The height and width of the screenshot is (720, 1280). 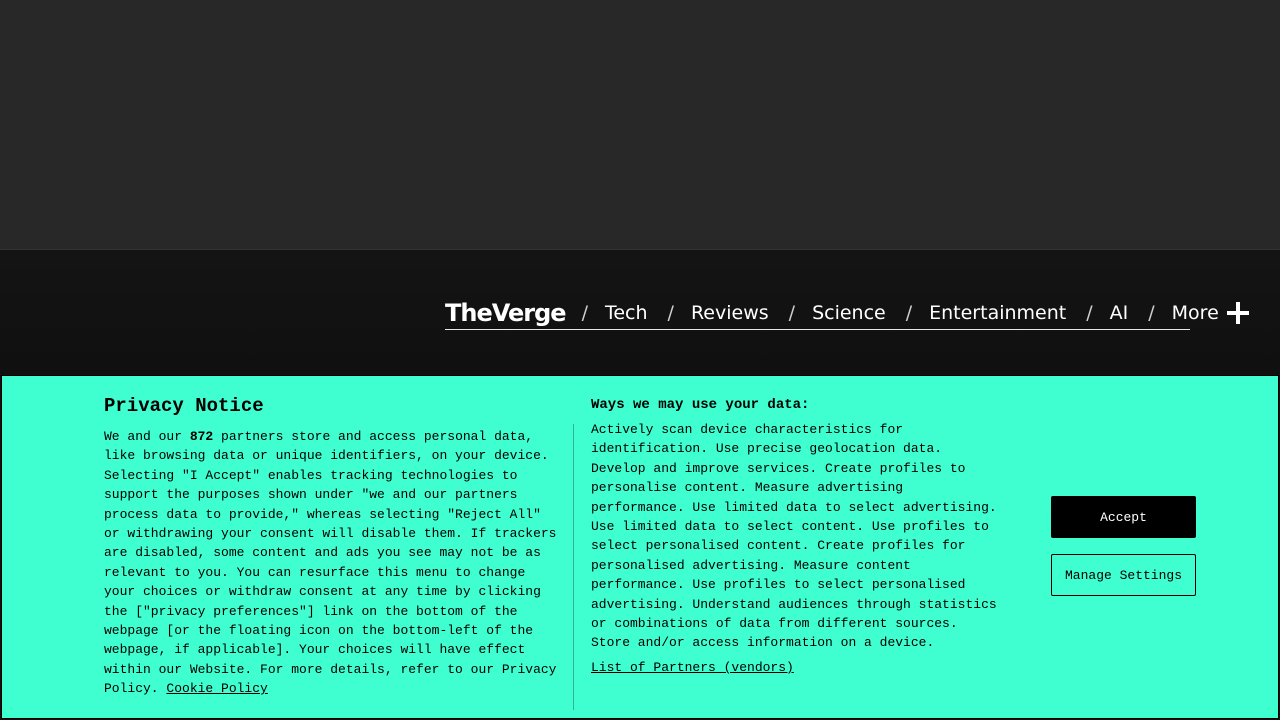 What do you see at coordinates (201, 436) in the screenshot?
I see `partner-count: 872` at bounding box center [201, 436].